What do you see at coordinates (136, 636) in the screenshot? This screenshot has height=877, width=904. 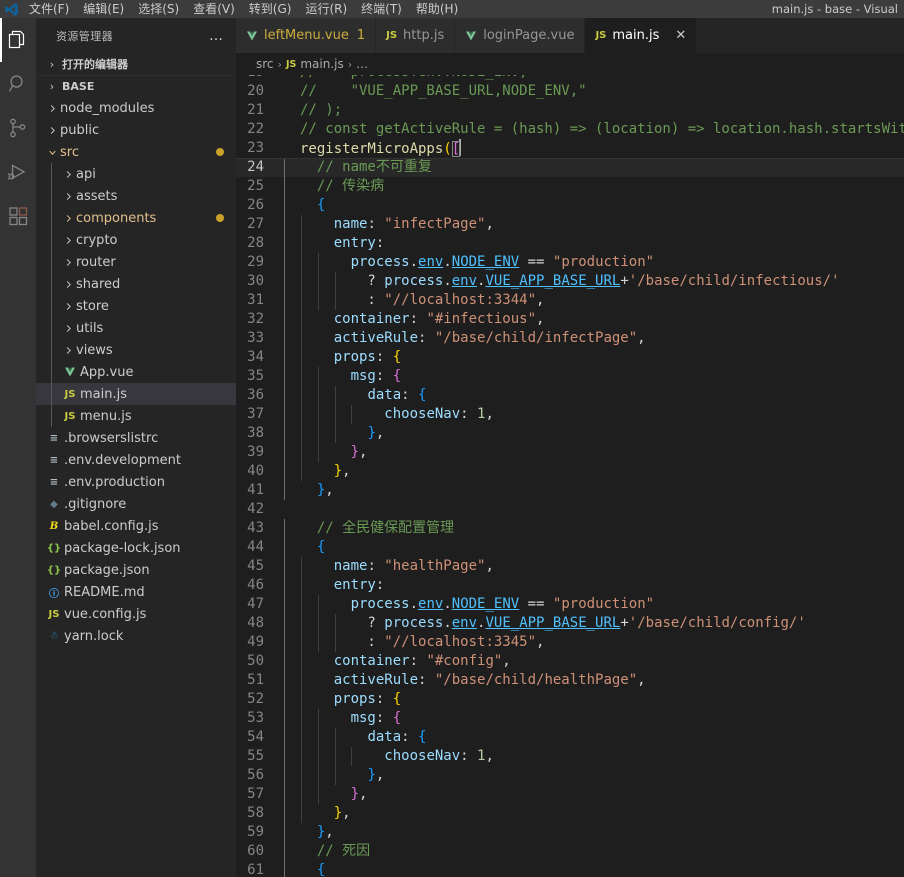 I see `tree-file-yarn-lock: ☃ yarn.lock` at bounding box center [136, 636].